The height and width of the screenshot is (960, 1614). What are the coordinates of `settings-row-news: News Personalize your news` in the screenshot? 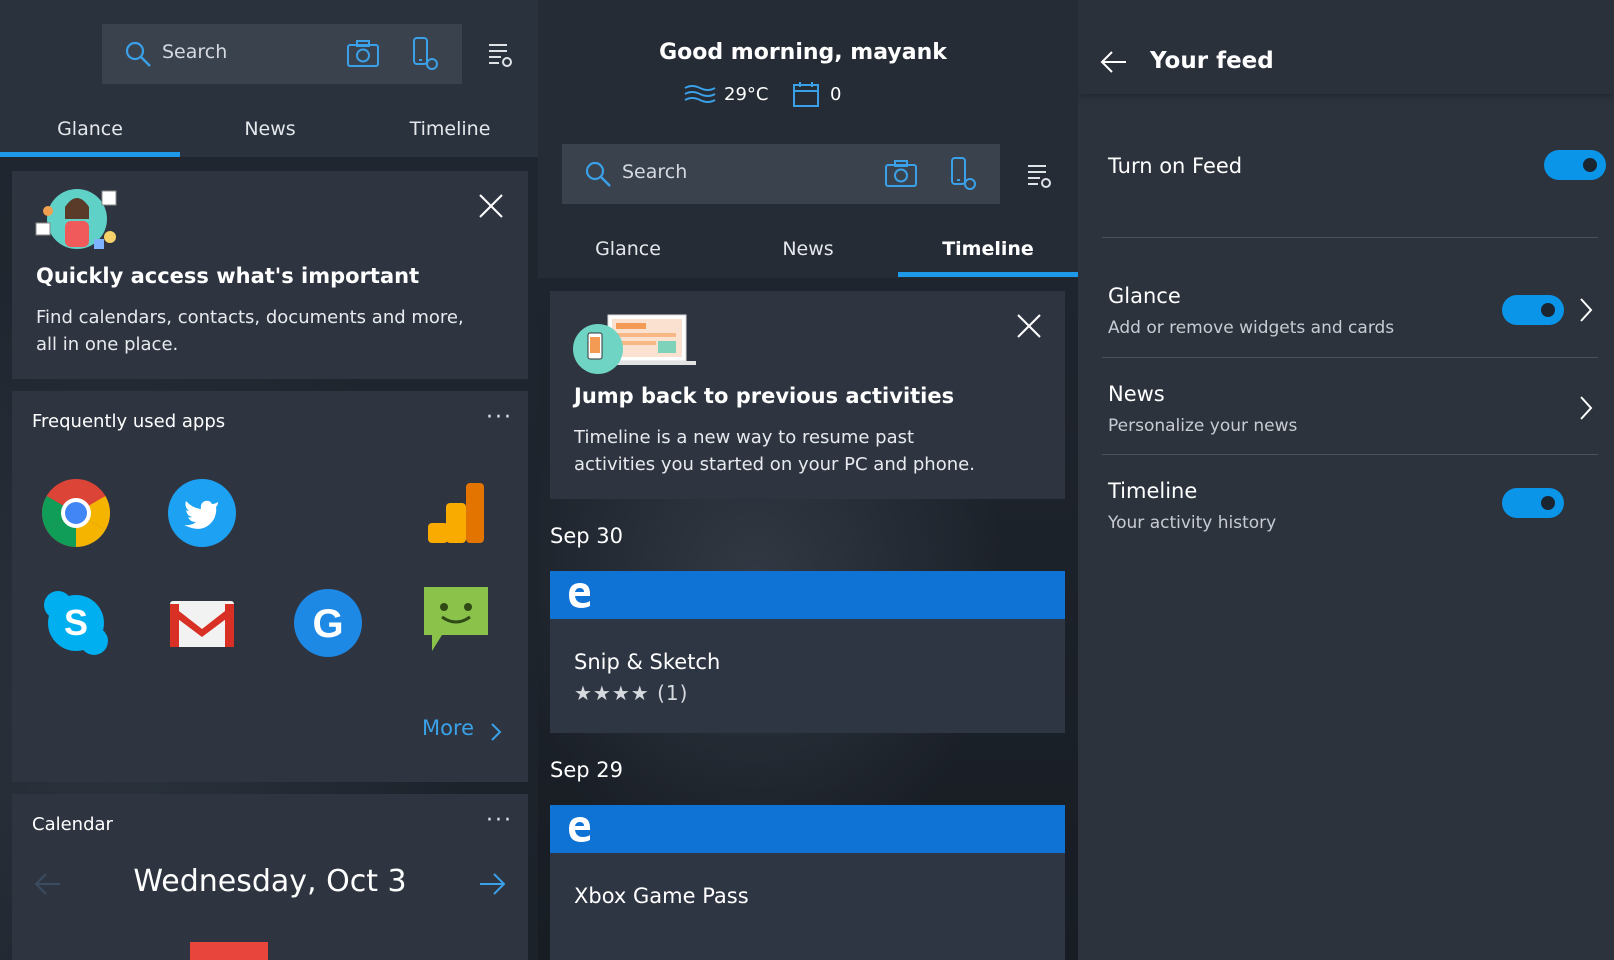 It's located at (1346, 406).